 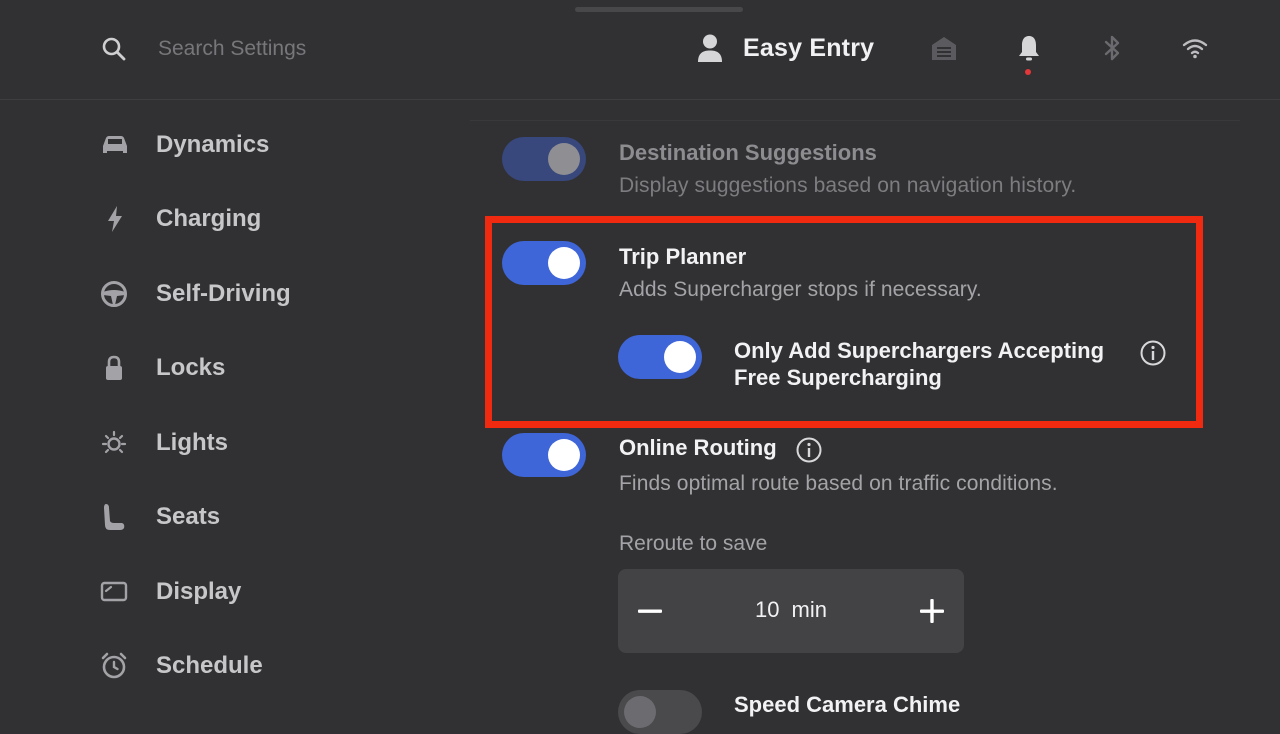 I want to click on online-routing-toggle, so click(x=544, y=455).